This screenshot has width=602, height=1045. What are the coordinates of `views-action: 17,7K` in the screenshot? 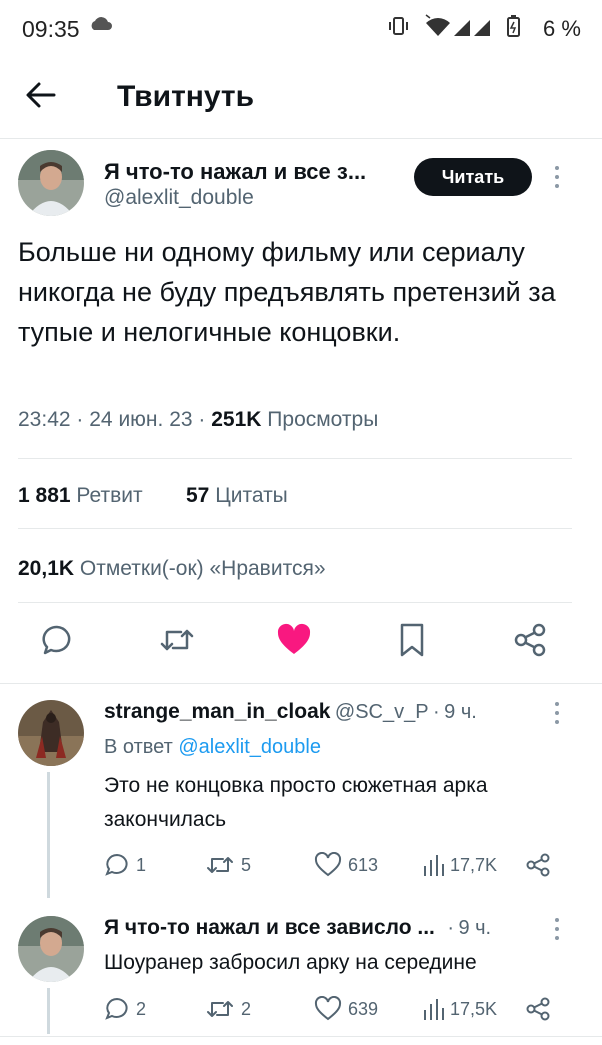 It's located at (459, 865).